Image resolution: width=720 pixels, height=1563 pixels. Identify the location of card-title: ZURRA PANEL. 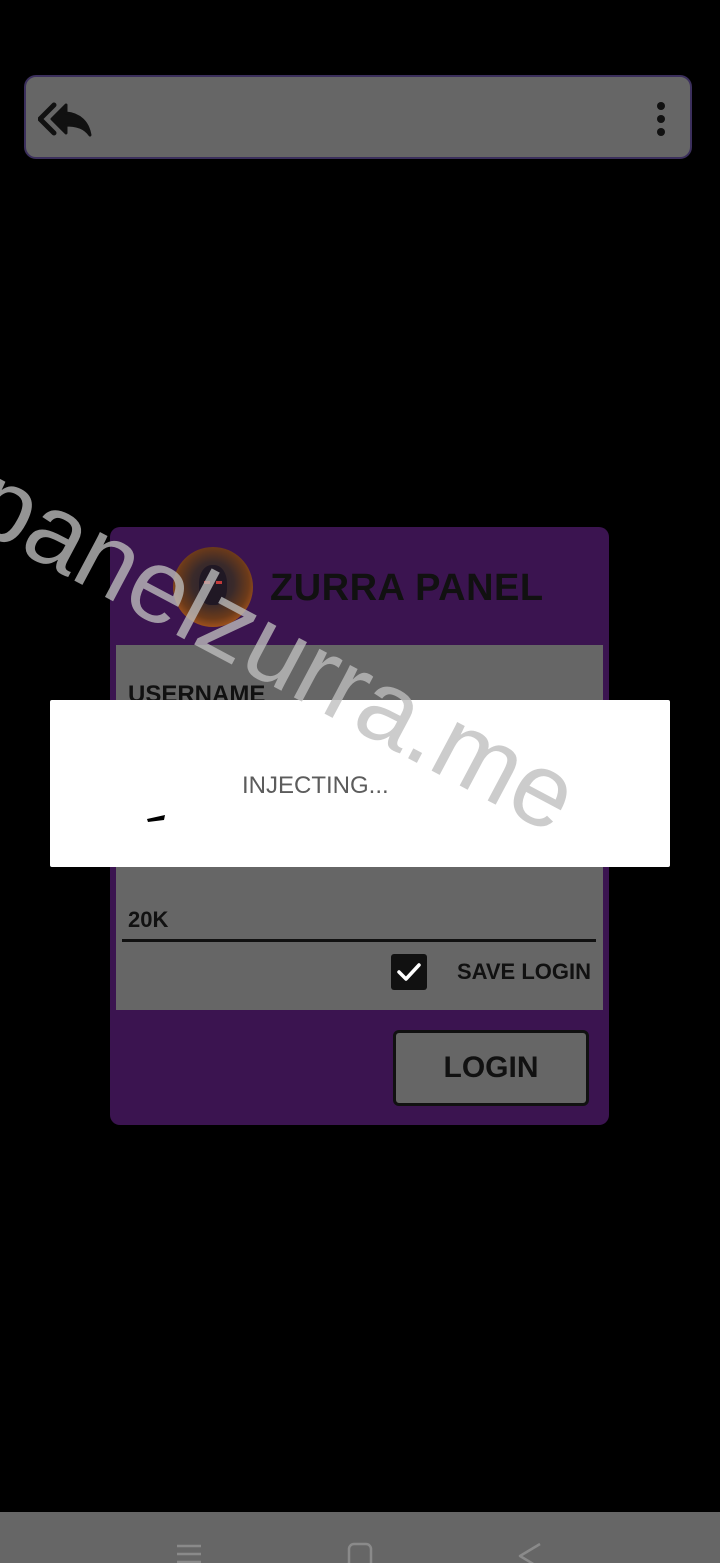
(407, 588).